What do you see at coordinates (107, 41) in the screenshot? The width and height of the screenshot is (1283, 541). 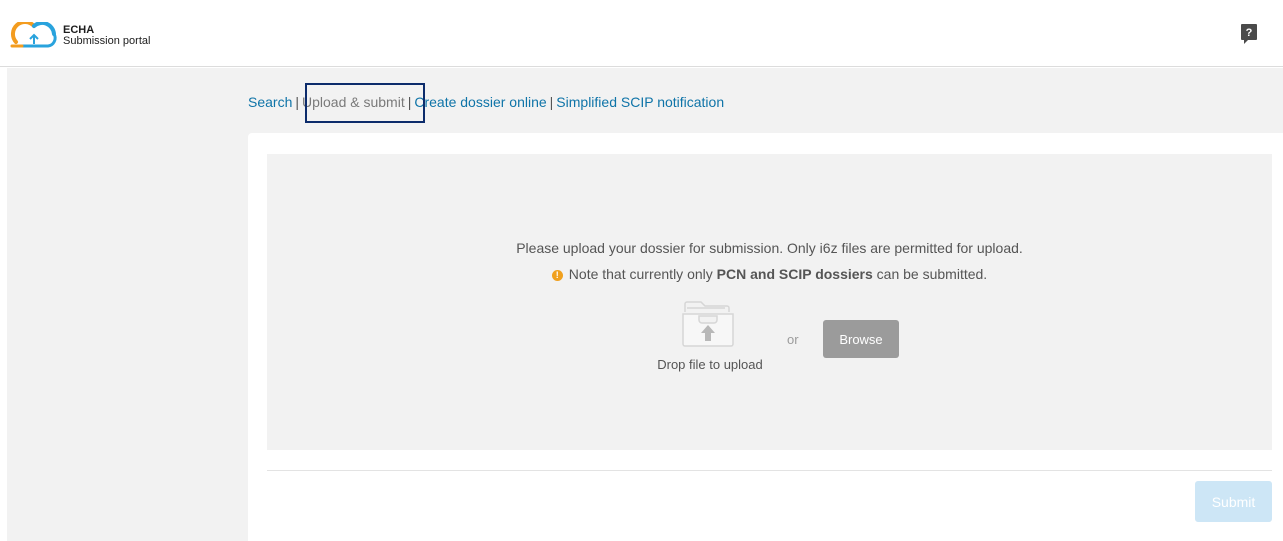 I see `brand-line-2: Submission portal` at bounding box center [107, 41].